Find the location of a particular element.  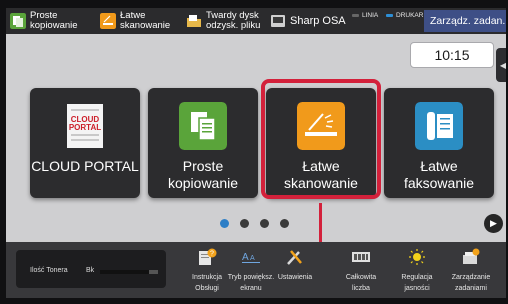

toner-level-panel: Ilość Tonera Bk is located at coordinates (91, 269).